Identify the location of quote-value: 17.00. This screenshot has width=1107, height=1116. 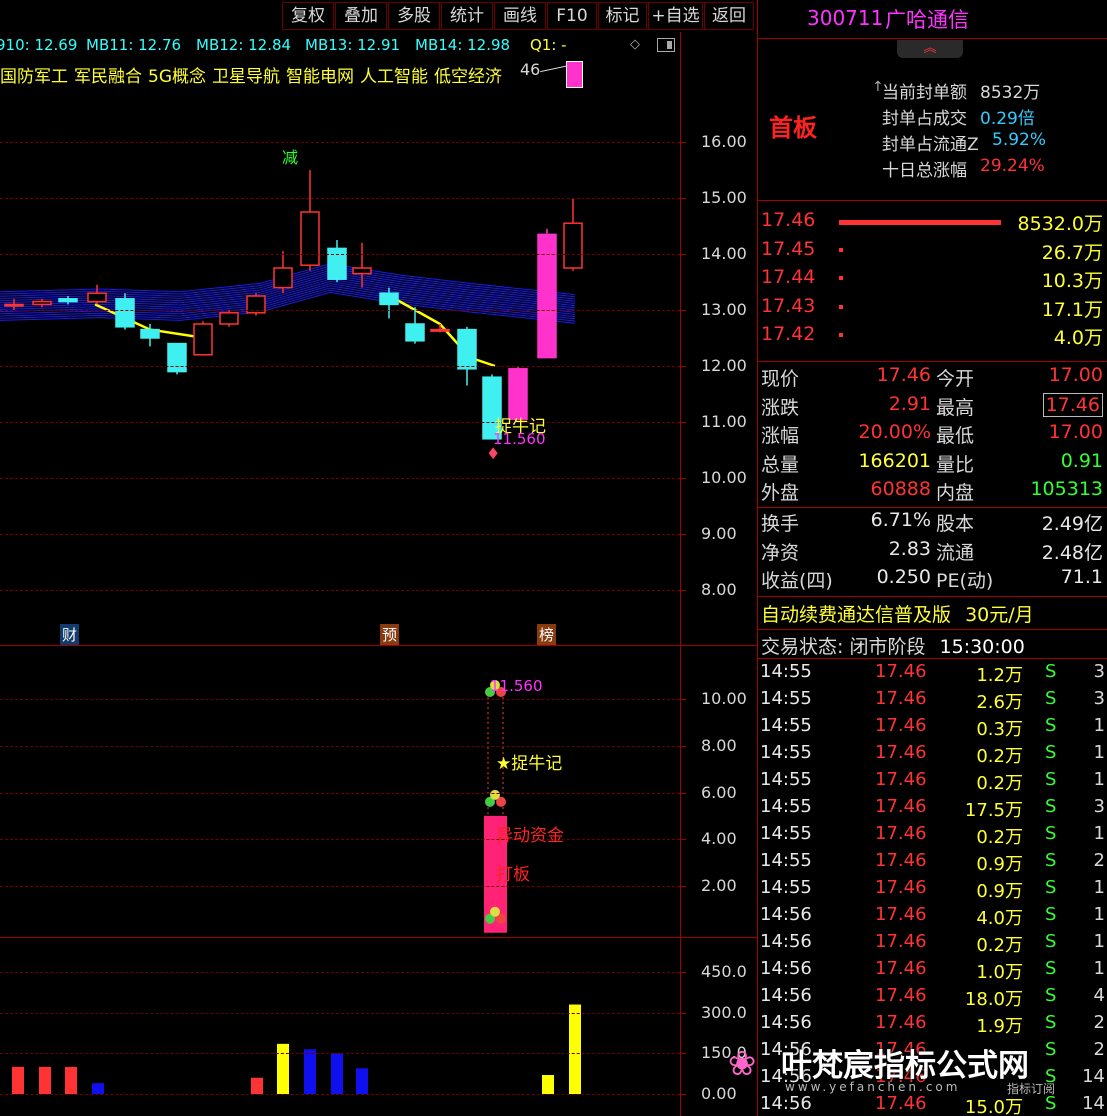
(1075, 432).